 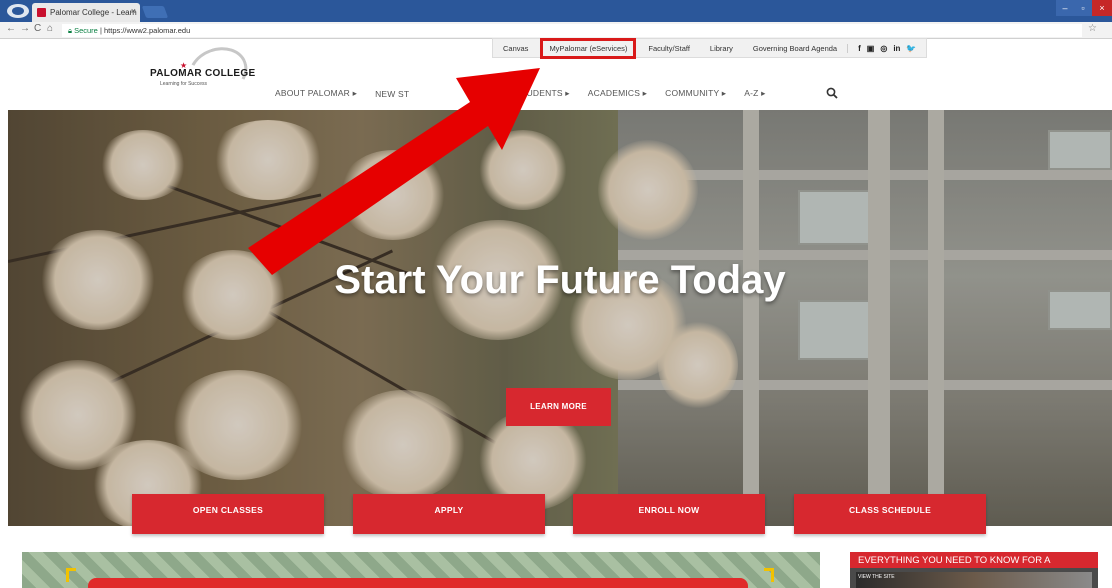 I want to click on os-logo-icon, so click(x=18, y=11).